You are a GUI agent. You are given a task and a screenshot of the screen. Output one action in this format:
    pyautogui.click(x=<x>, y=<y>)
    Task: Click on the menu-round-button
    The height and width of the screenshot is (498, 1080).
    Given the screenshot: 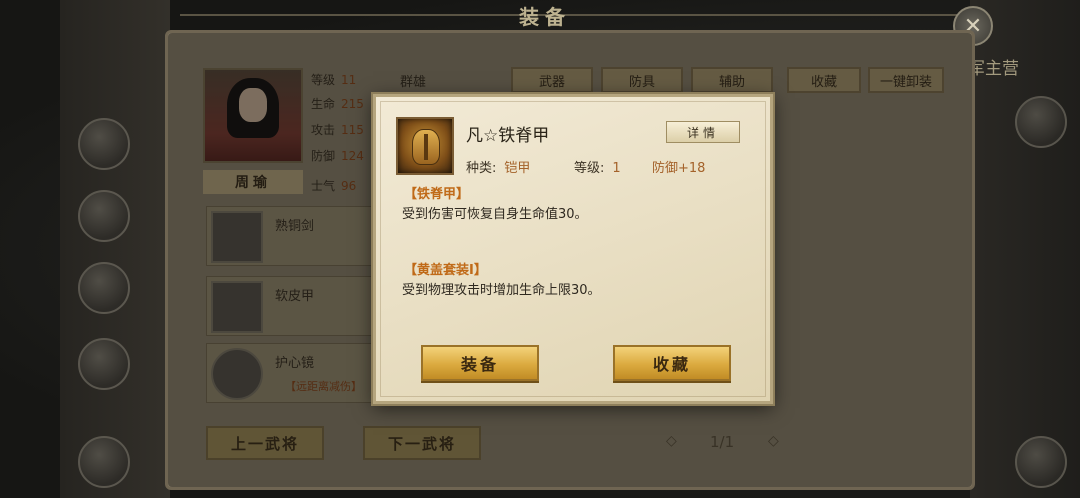 What is the action you would take?
    pyautogui.click(x=1041, y=462)
    